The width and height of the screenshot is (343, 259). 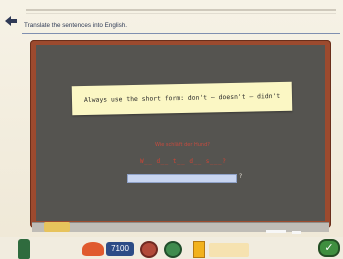 I want to click on german-prompt: Wie schläft der Hund?, so click(x=182, y=145).